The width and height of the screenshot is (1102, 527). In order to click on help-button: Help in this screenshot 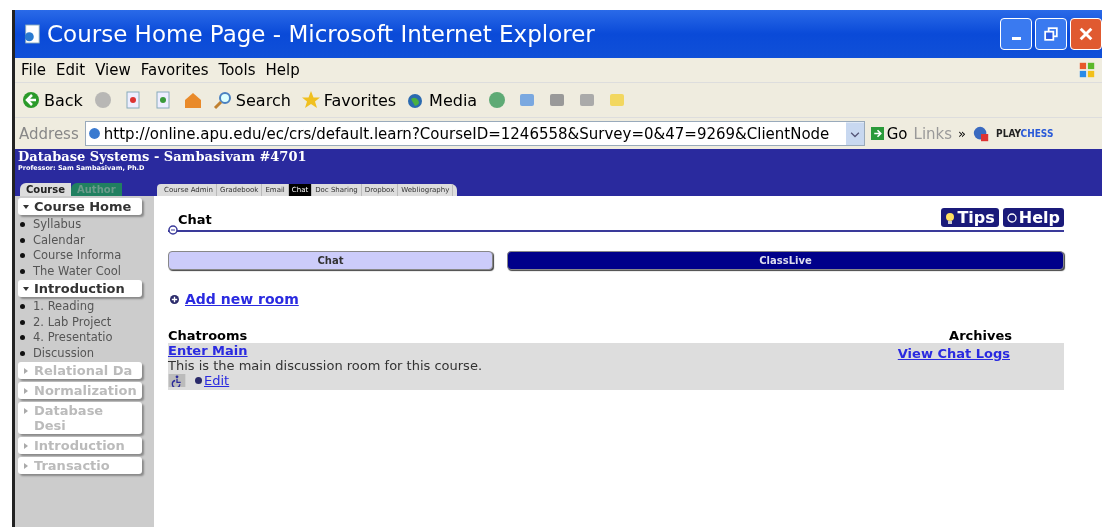, I will do `click(1033, 217)`.